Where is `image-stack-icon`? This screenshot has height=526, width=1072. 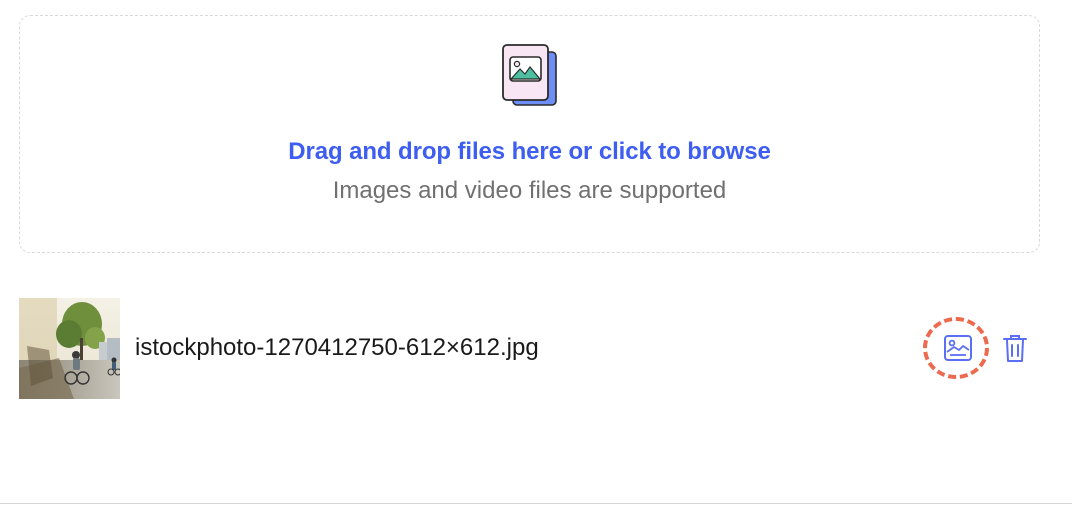 image-stack-icon is located at coordinates (529, 75).